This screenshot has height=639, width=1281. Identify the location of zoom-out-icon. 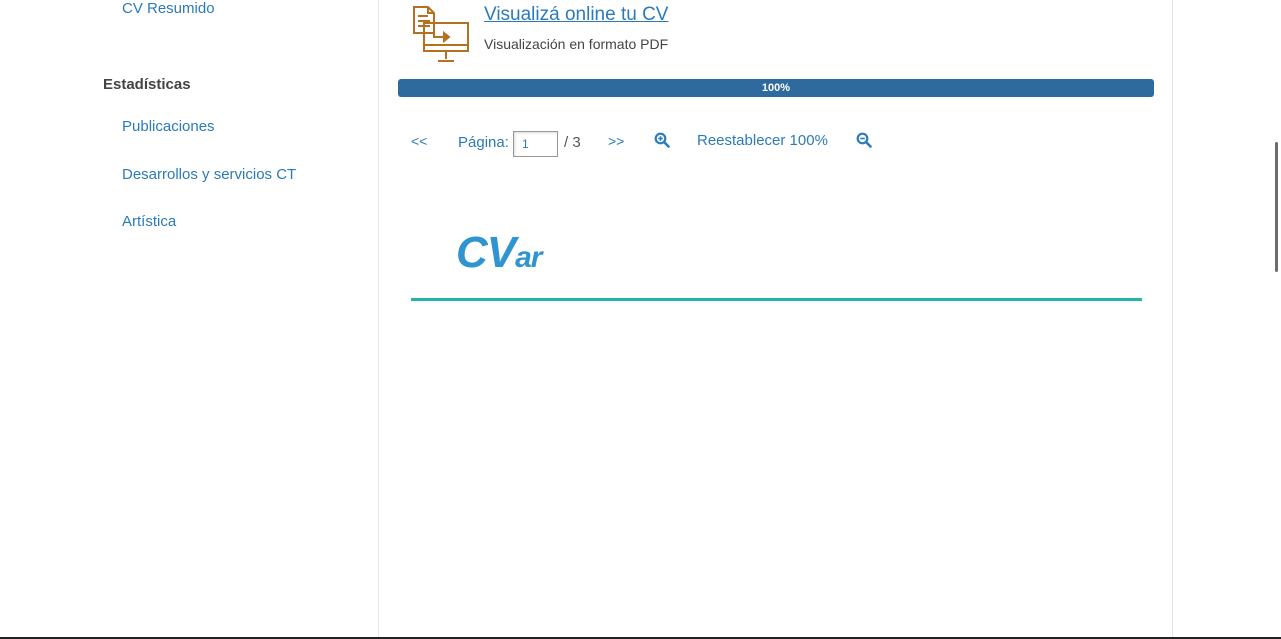
(864, 142).